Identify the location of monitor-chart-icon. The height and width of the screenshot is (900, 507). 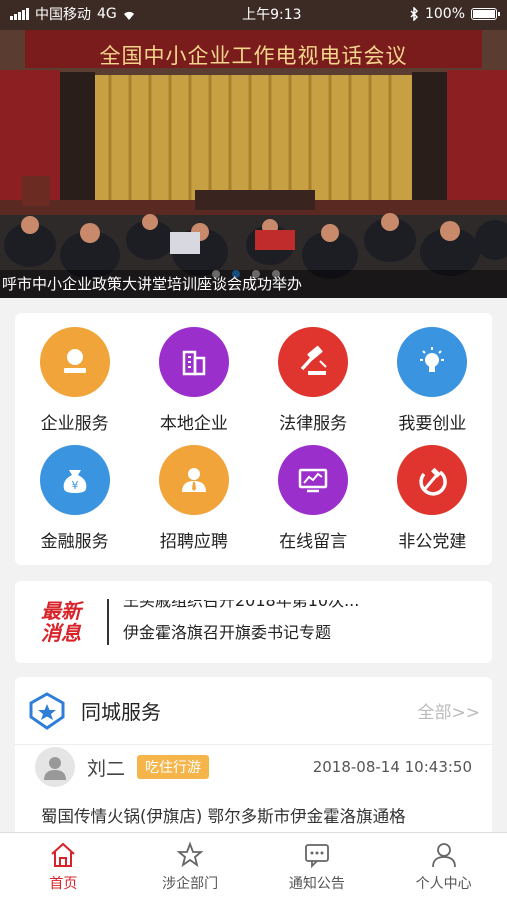
(313, 479).